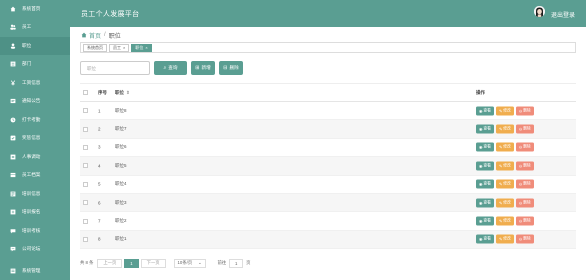  What do you see at coordinates (500, 111) in the screenshot?
I see `edit-icon: ✎` at bounding box center [500, 111].